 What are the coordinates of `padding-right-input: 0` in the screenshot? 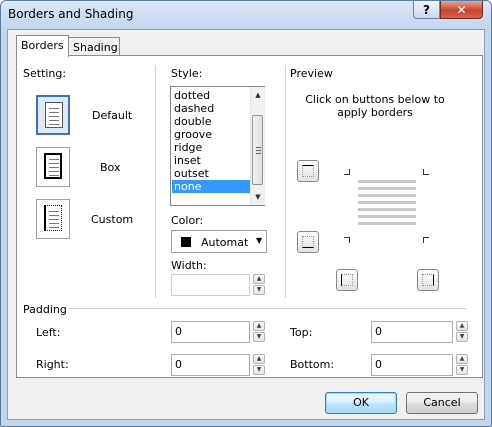 It's located at (210, 365).